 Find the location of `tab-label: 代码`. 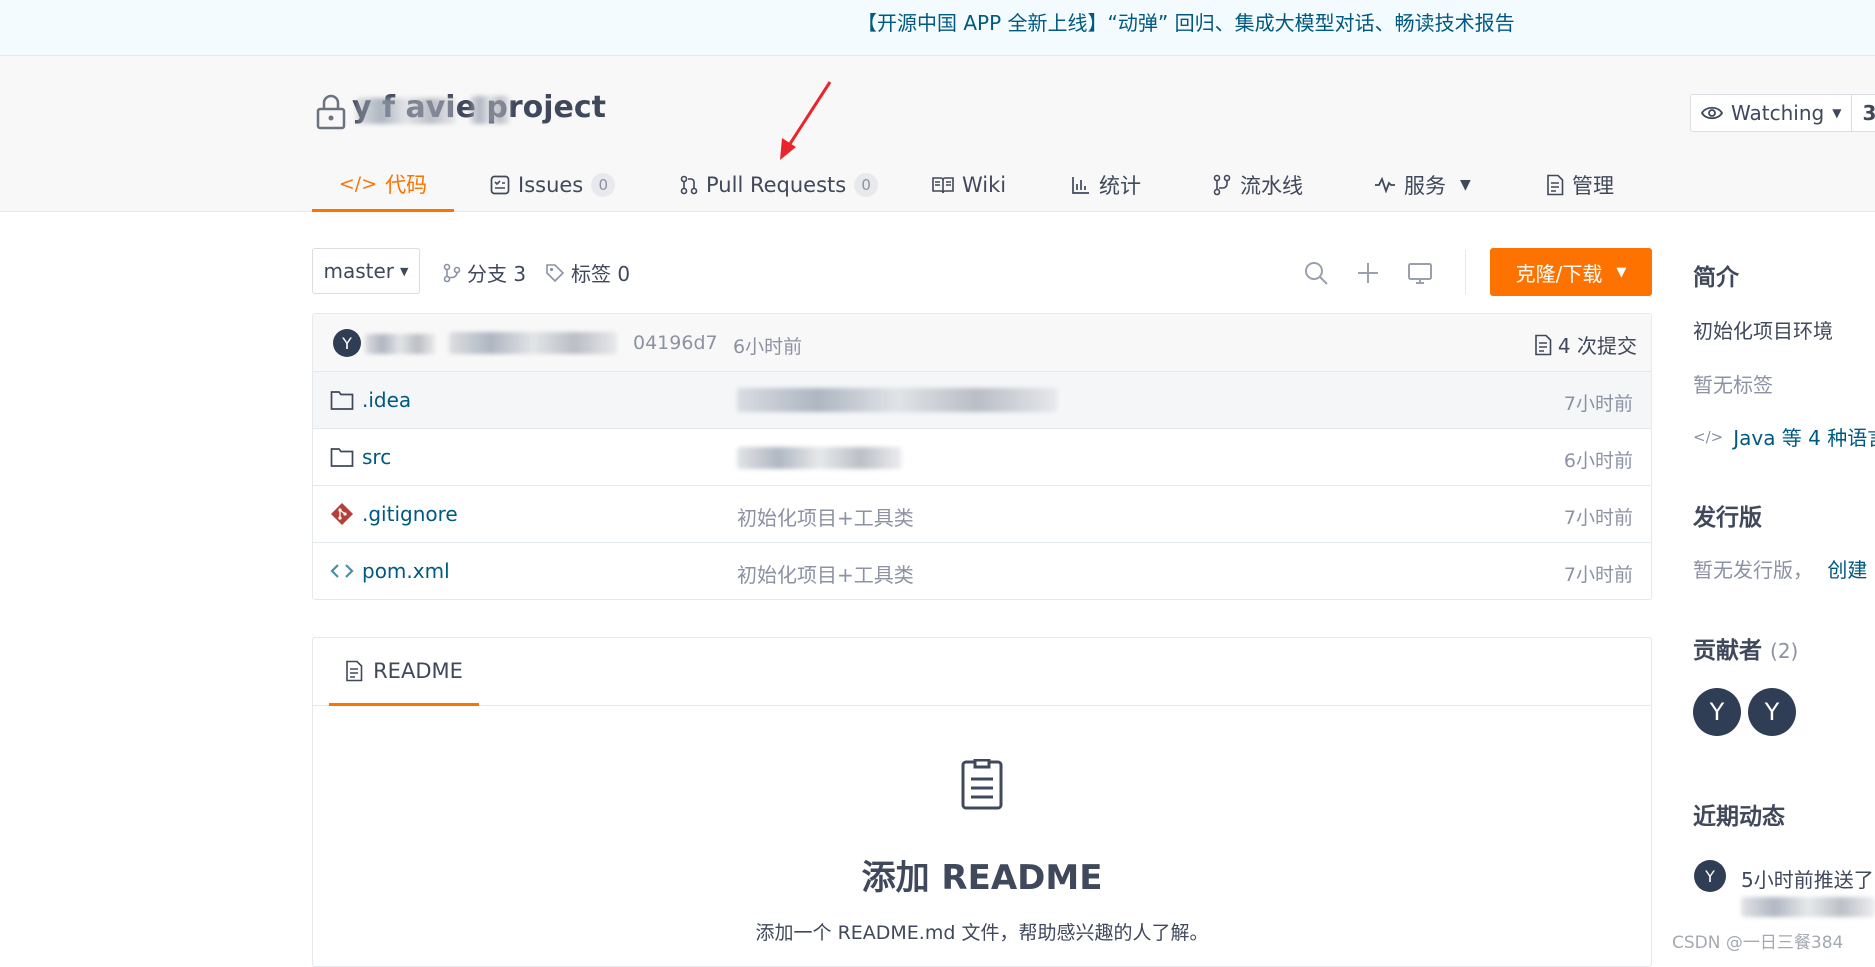

tab-label: 代码 is located at coordinates (406, 184).